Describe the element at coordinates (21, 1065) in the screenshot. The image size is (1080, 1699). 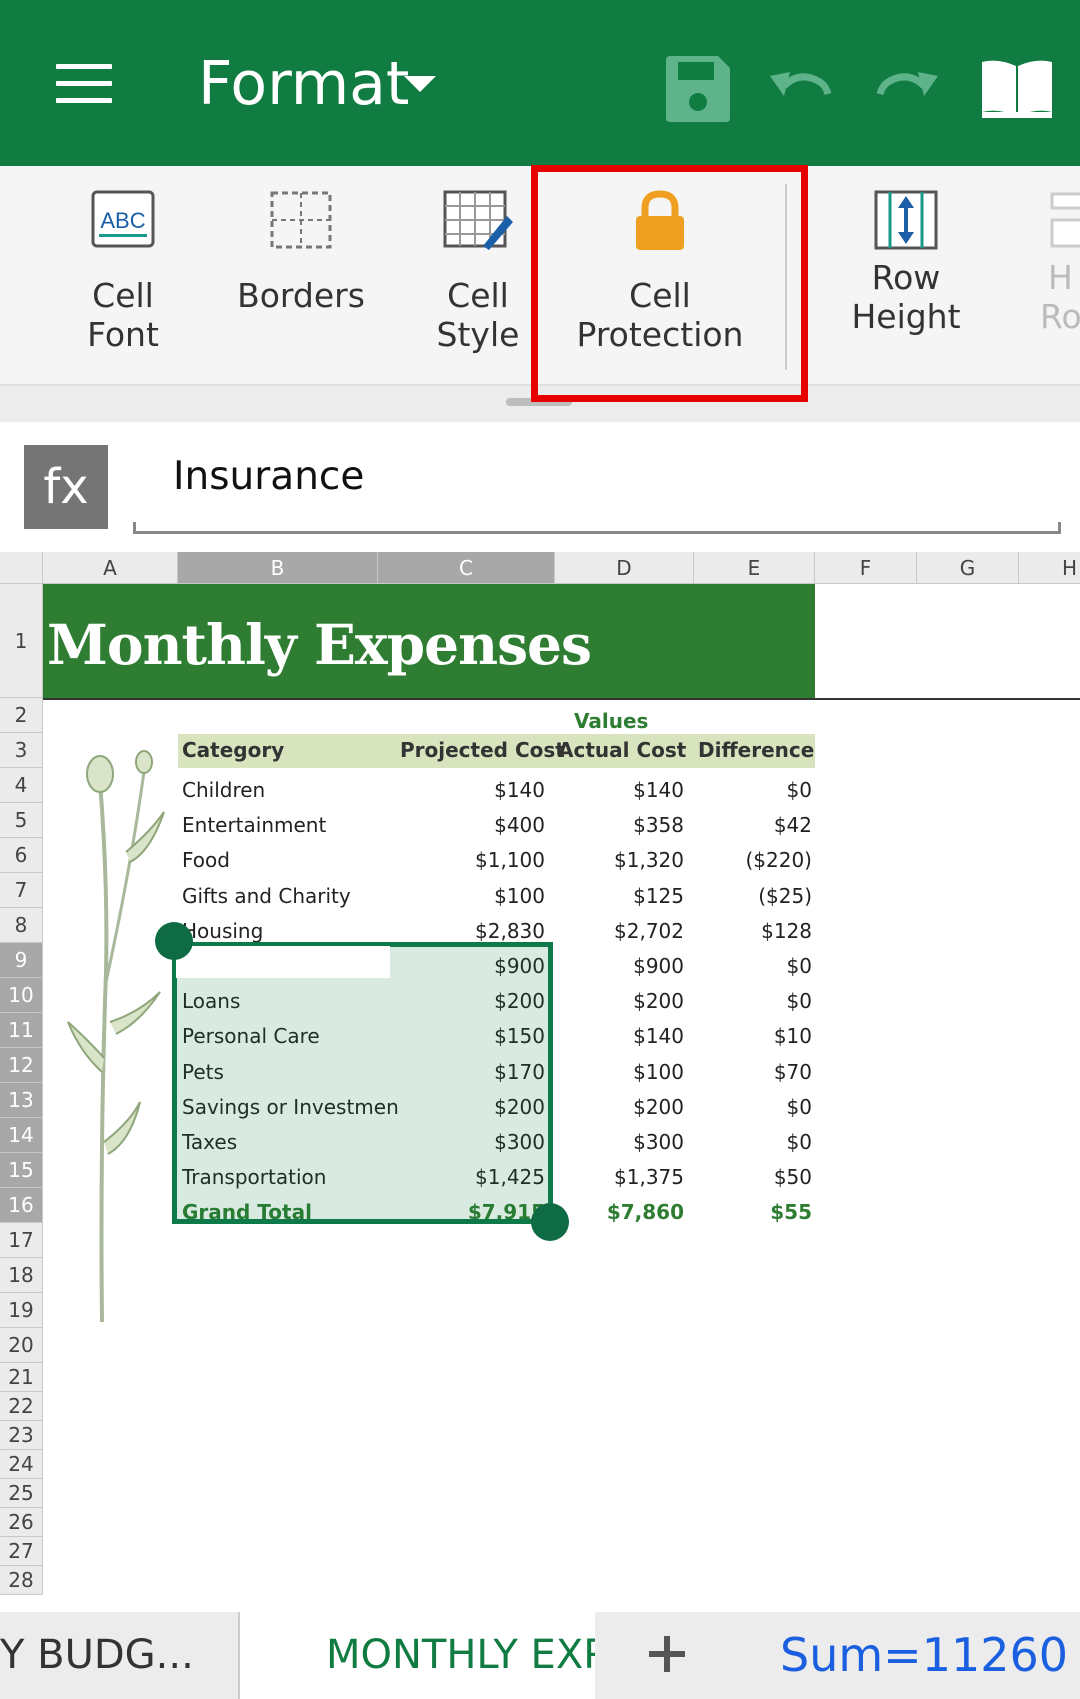
I see `row-header: 12` at that location.